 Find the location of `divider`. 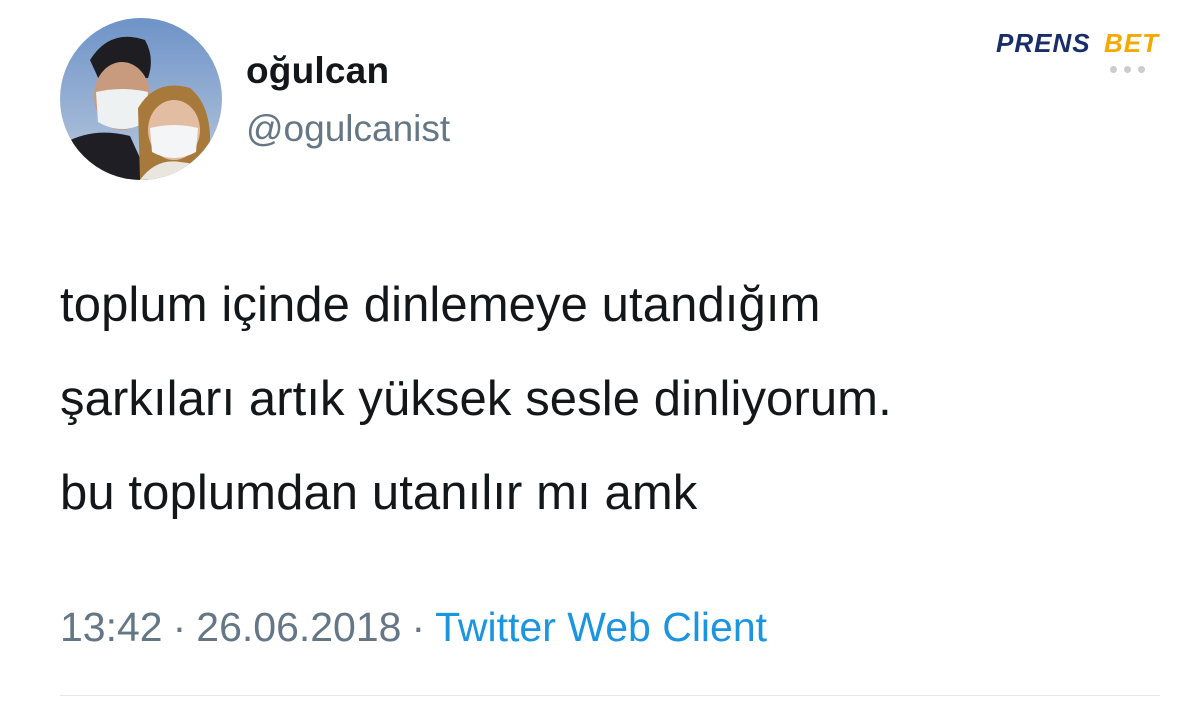

divider is located at coordinates (610, 695).